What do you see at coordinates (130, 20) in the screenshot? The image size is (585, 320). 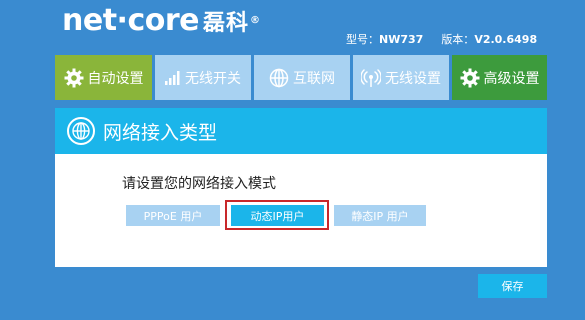 I see `logo-text: net·core` at bounding box center [130, 20].